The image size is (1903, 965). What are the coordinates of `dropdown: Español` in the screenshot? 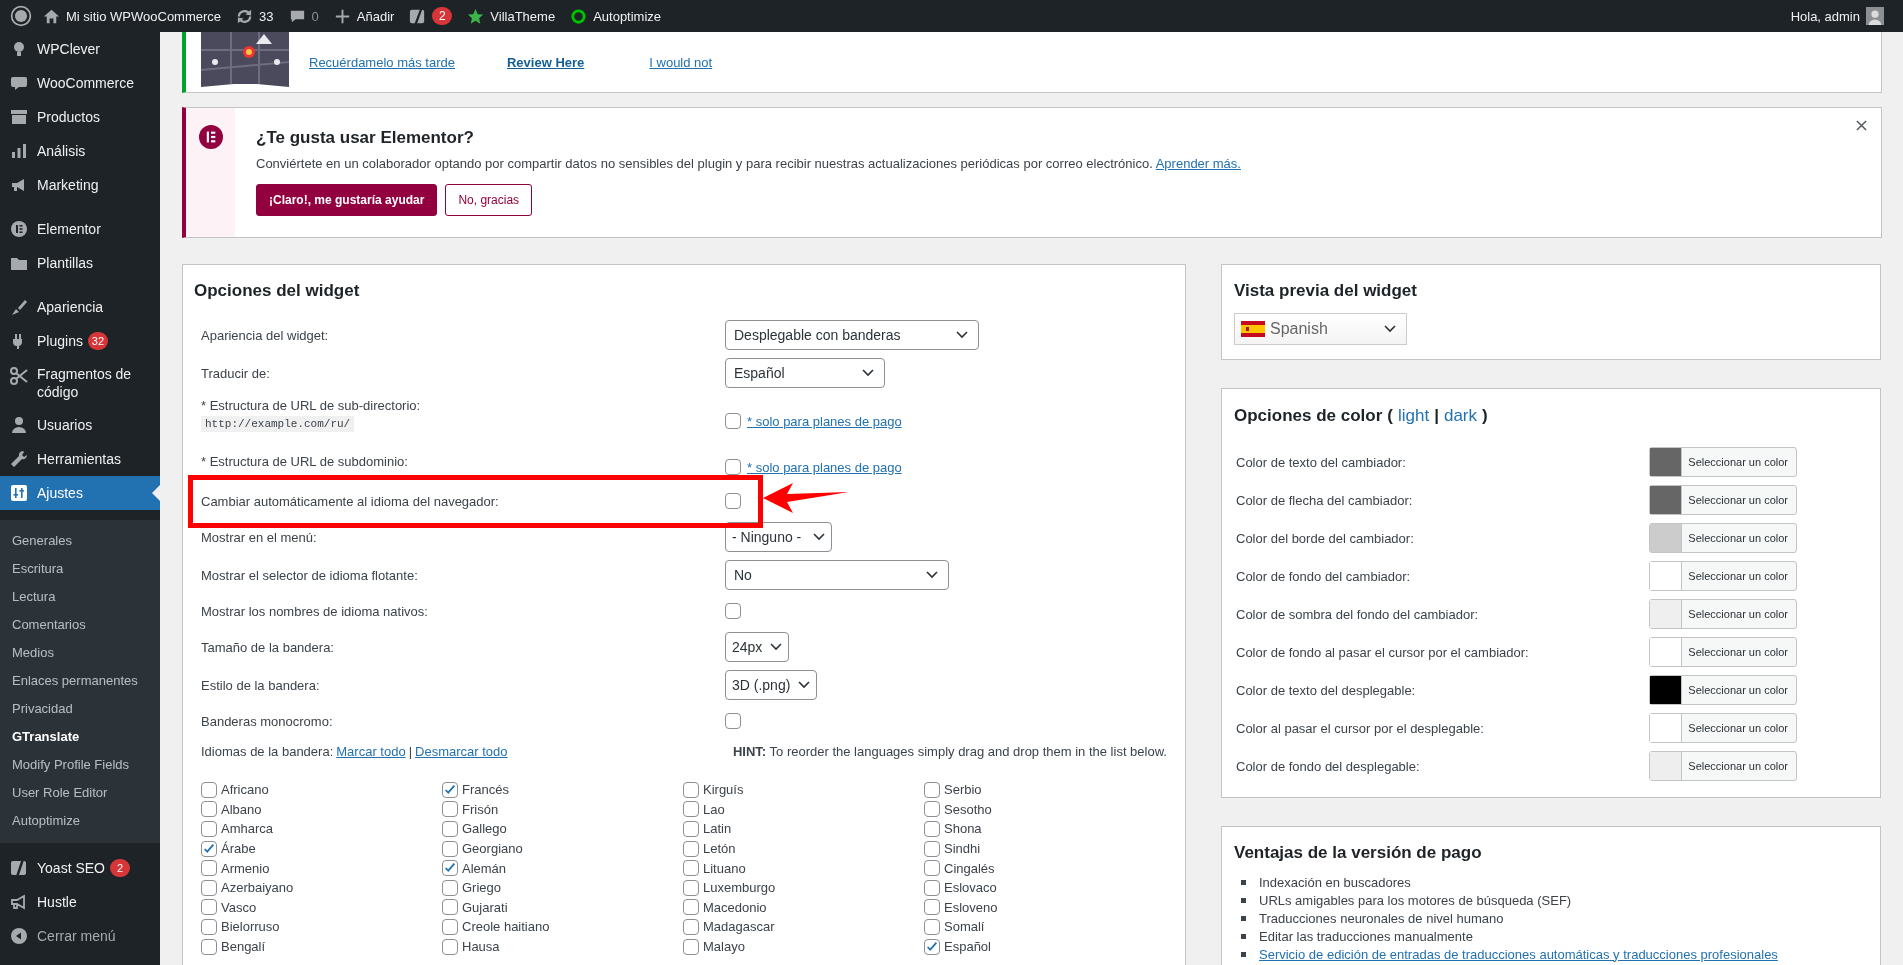 It's located at (805, 373).